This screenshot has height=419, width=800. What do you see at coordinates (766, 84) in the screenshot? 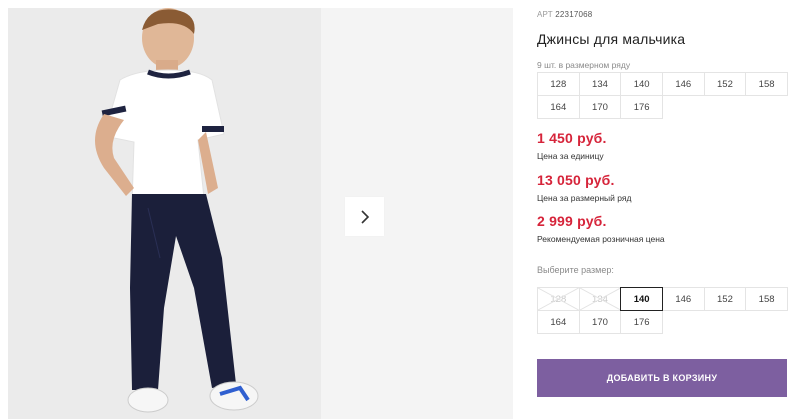
I see `size-row-cell: 158` at bounding box center [766, 84].